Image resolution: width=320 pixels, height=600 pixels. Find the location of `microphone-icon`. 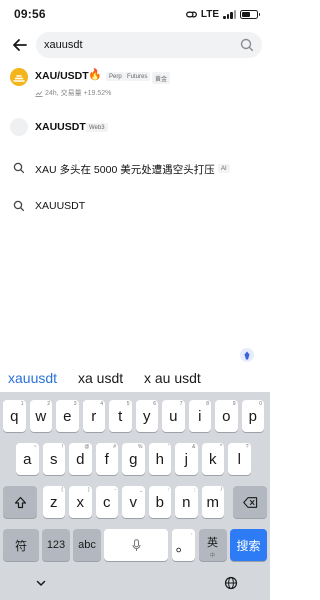

microphone-icon is located at coordinates (136, 544).